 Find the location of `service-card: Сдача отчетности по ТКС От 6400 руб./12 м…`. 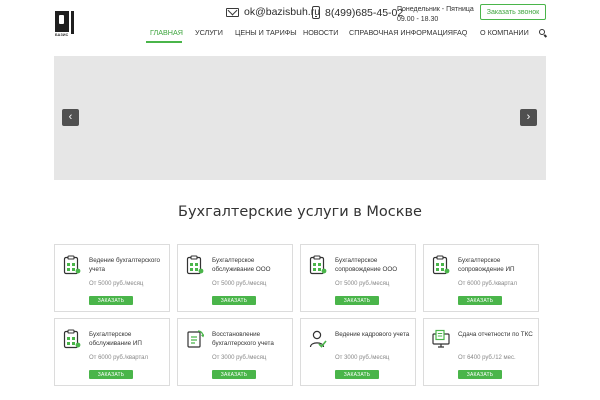

service-card: Сдача отчетности по ТКС От 6400 руб./12 м… is located at coordinates (481, 352).